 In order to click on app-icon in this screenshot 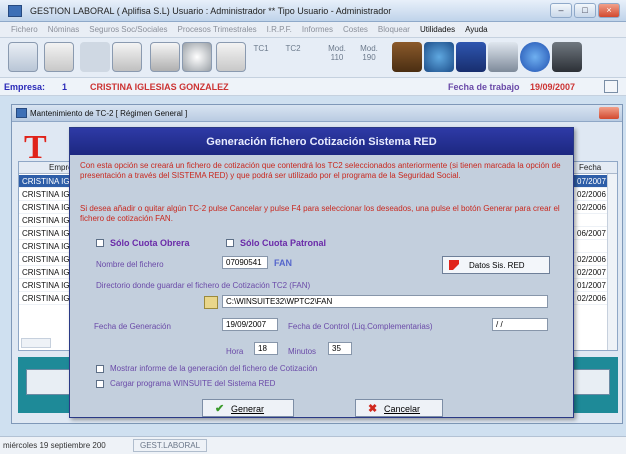, I will do `click(15, 11)`.